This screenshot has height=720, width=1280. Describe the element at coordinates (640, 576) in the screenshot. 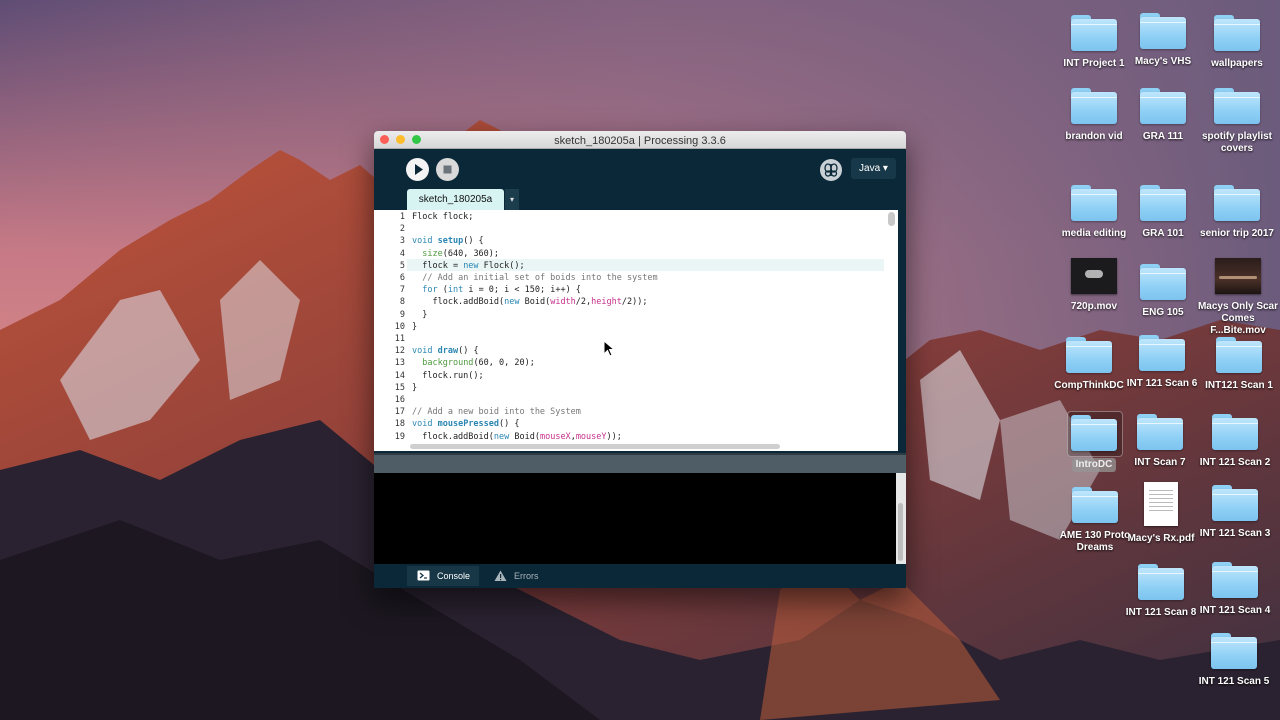

I see `console-tab-bar: Console Errors` at that location.